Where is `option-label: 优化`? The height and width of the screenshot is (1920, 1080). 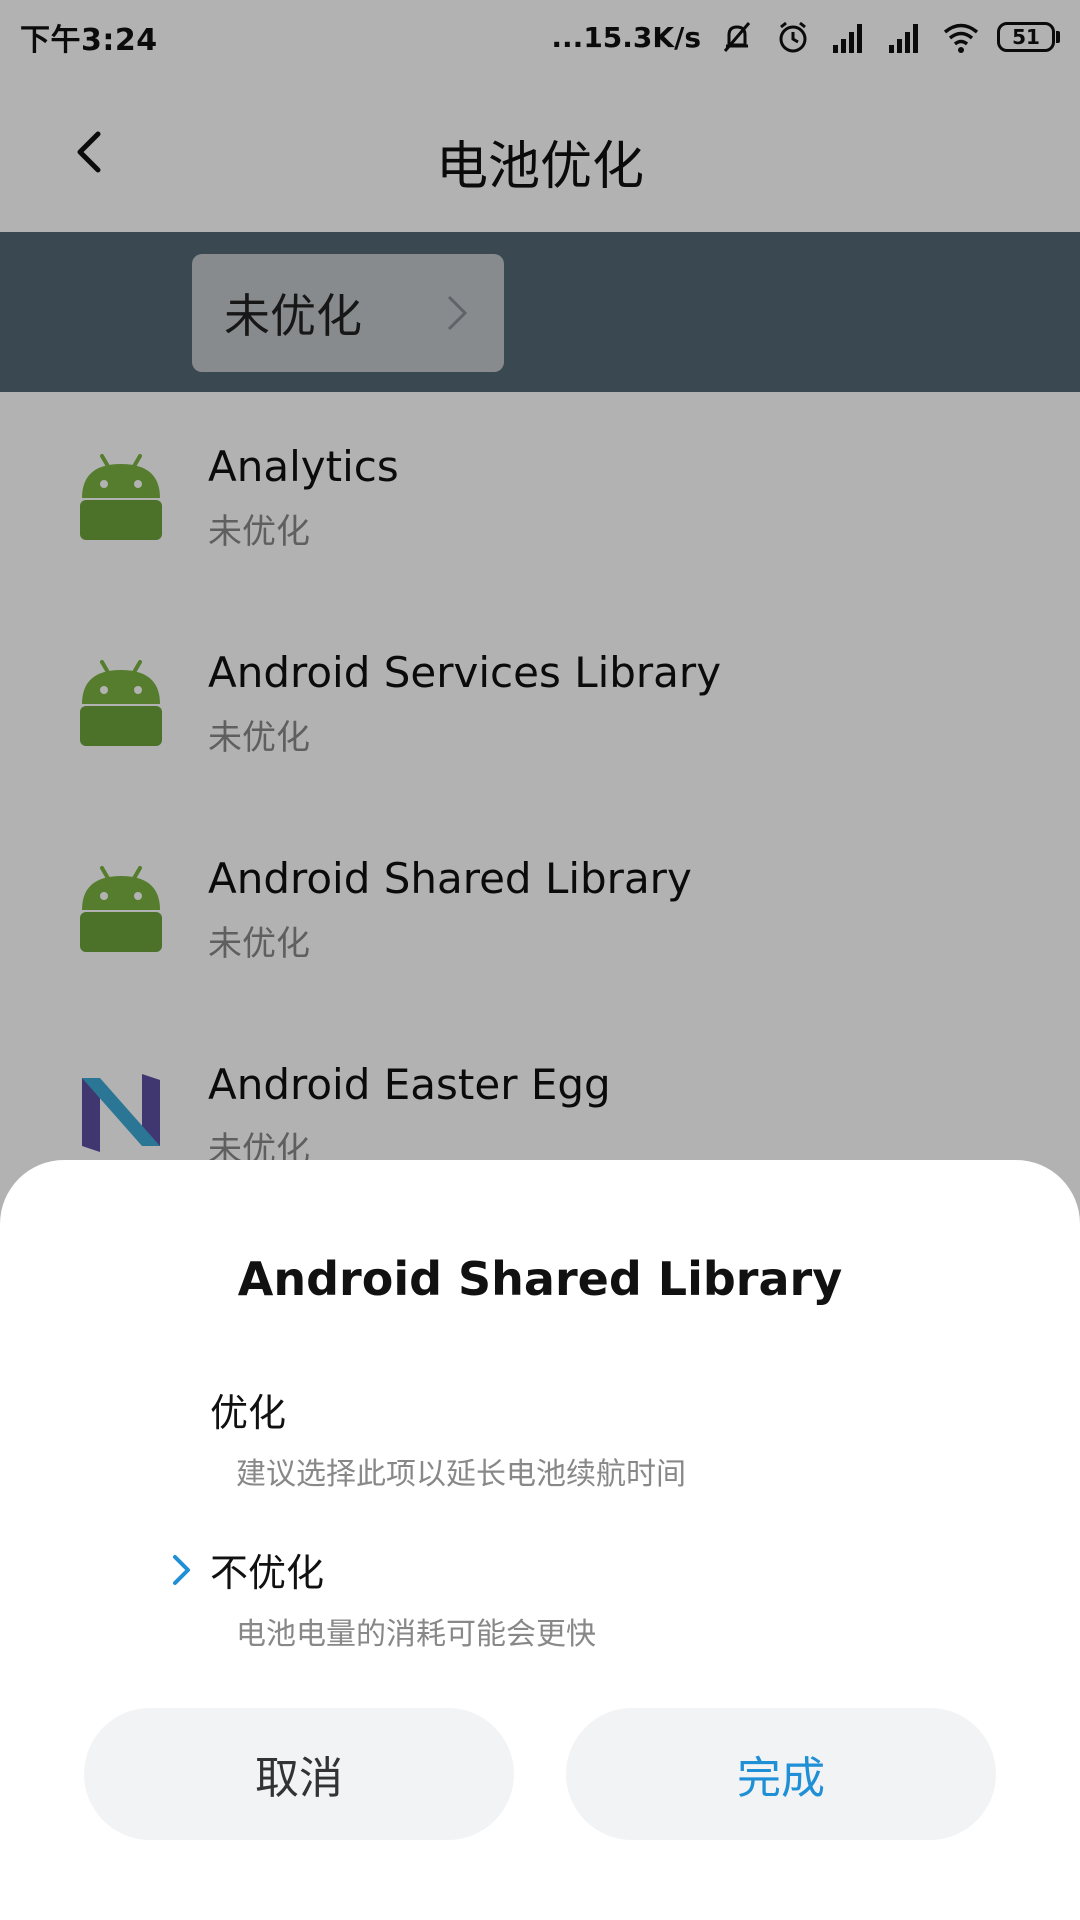
option-label: 优化 is located at coordinates (248, 1413).